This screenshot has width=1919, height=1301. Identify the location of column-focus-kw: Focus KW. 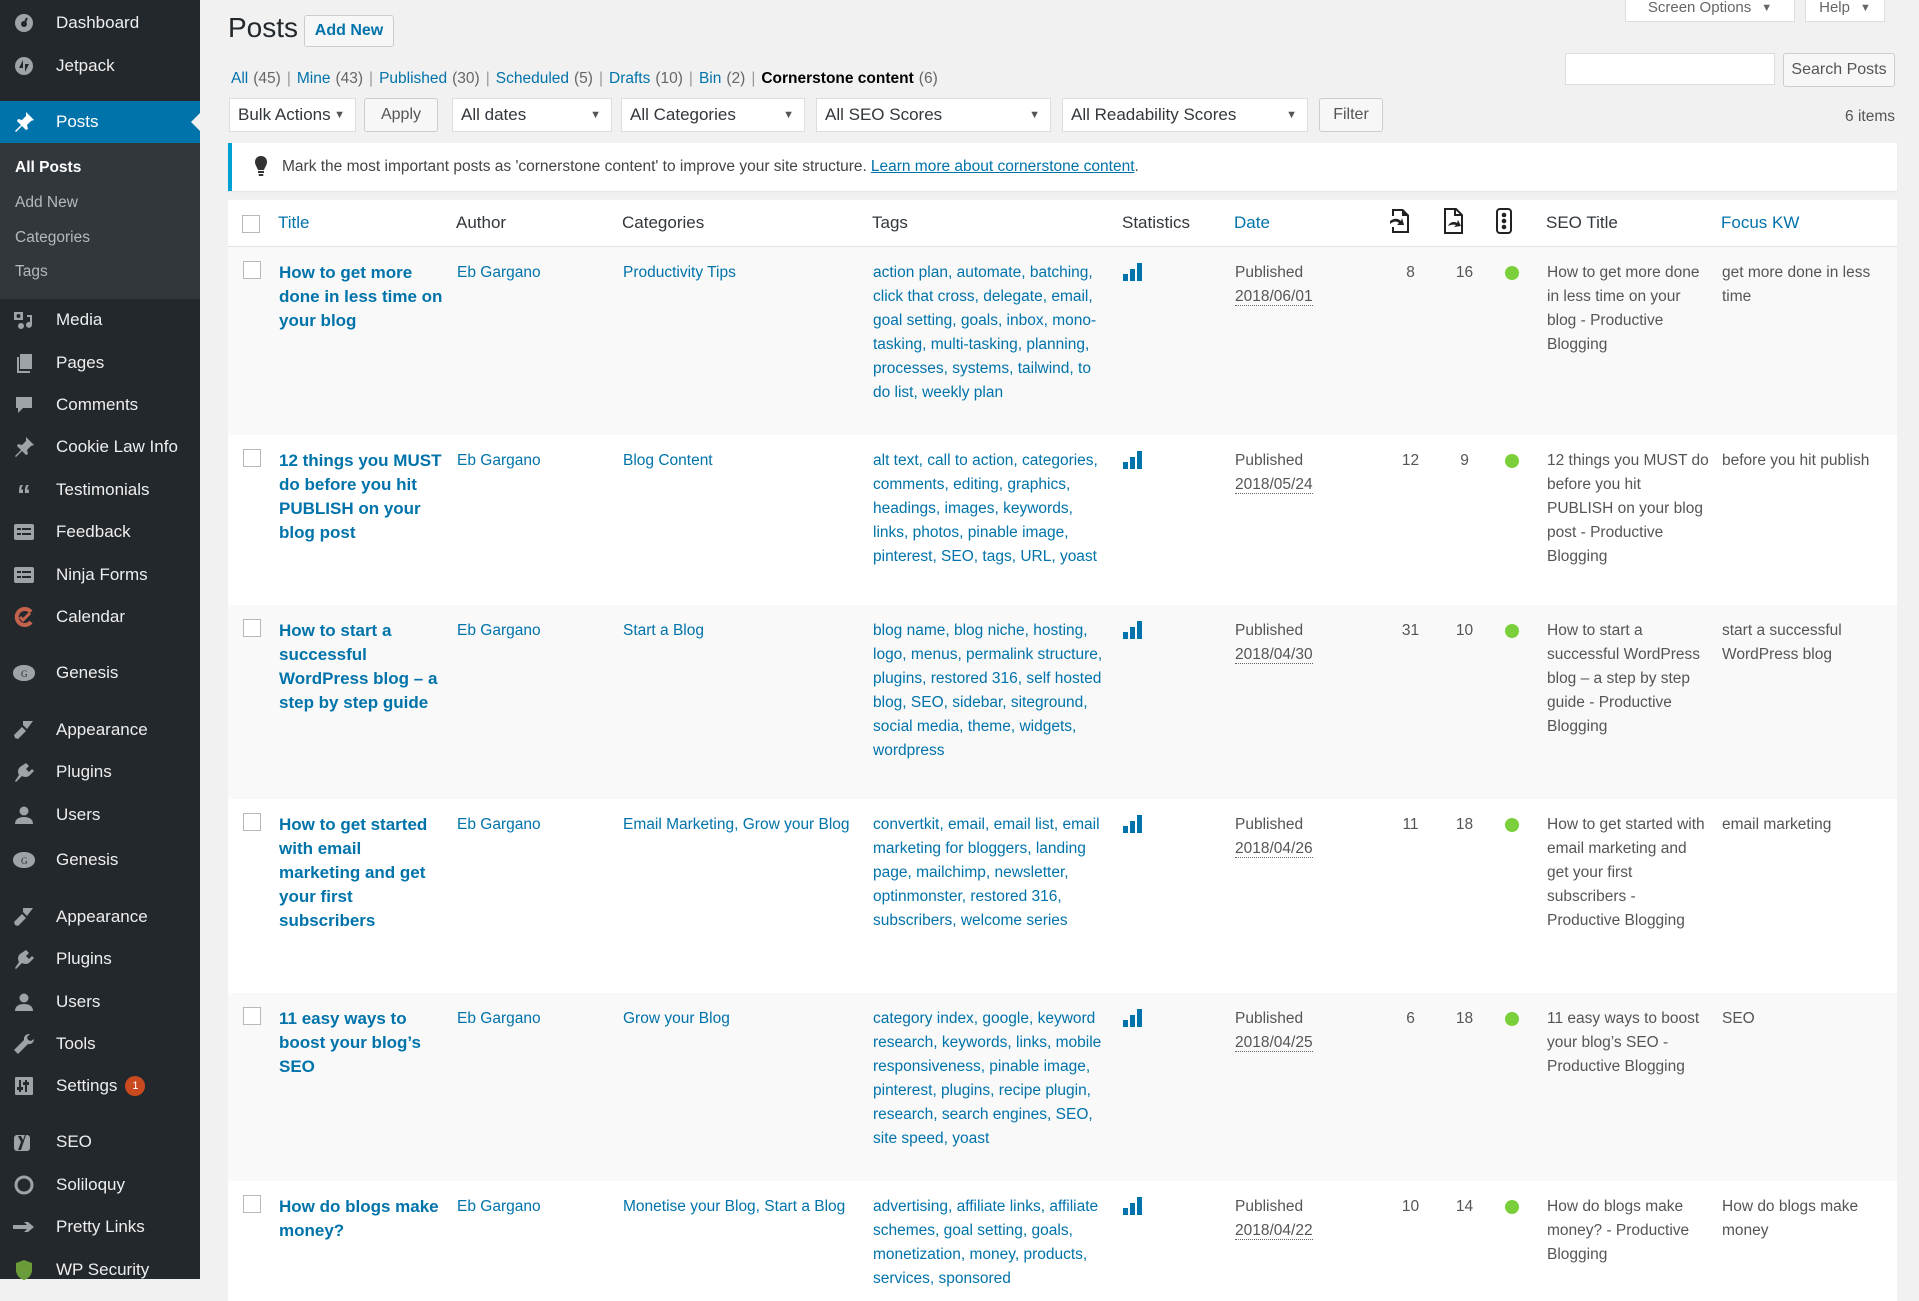
(1809, 223).